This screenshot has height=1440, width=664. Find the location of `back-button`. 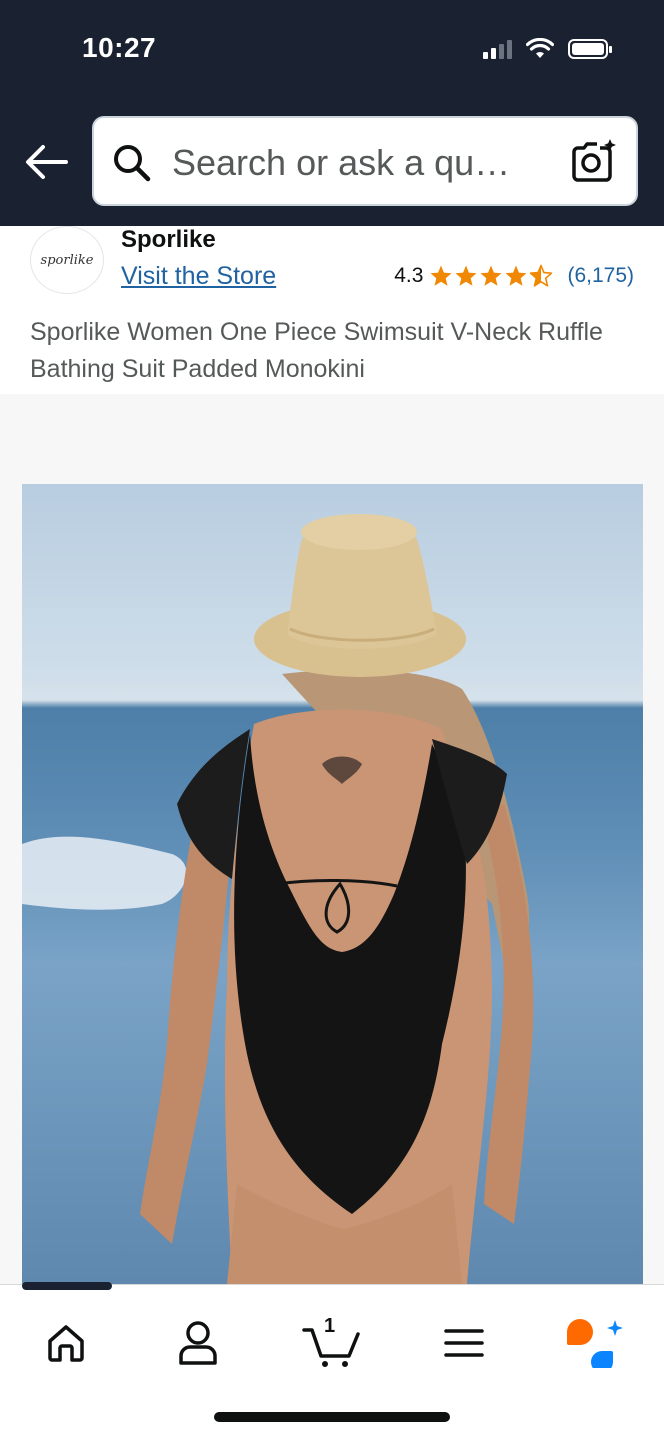

back-button is located at coordinates (46, 162).